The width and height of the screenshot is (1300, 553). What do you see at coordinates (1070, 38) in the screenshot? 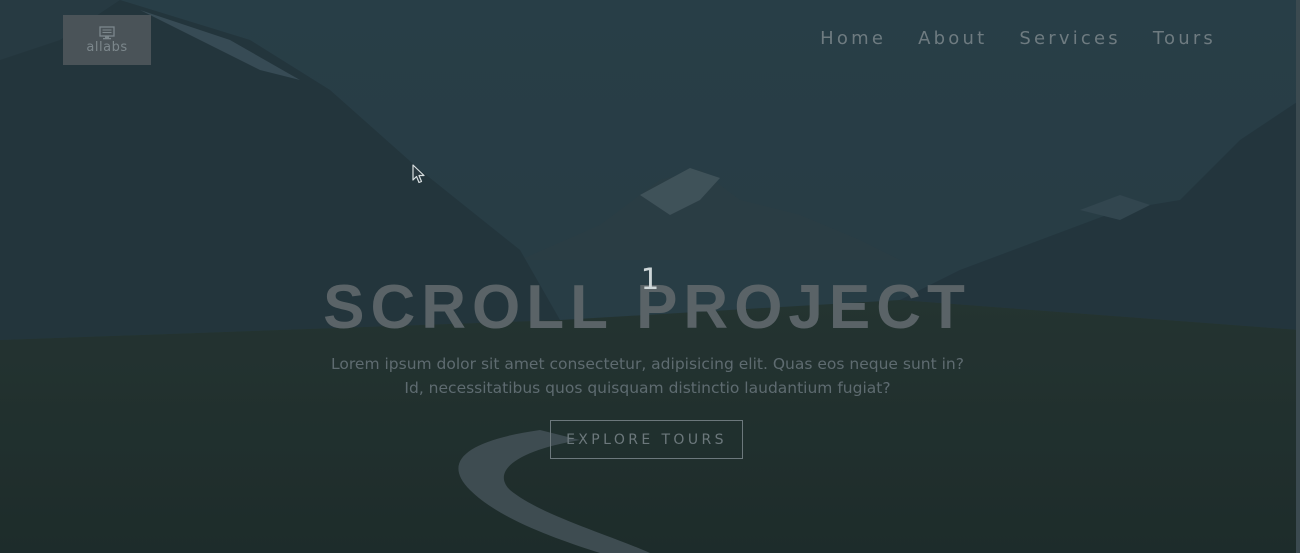
I see `nav-link-services: Services` at bounding box center [1070, 38].